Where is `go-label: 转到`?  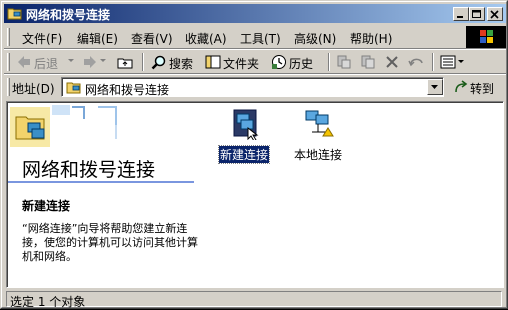
go-label: 转到 is located at coordinates (482, 89).